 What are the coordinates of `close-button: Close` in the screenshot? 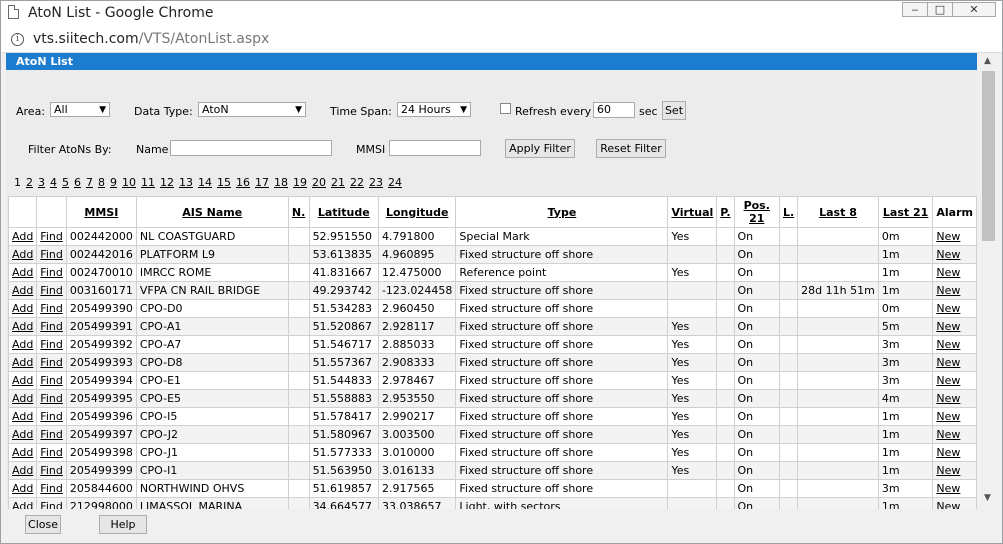 It's located at (43, 524).